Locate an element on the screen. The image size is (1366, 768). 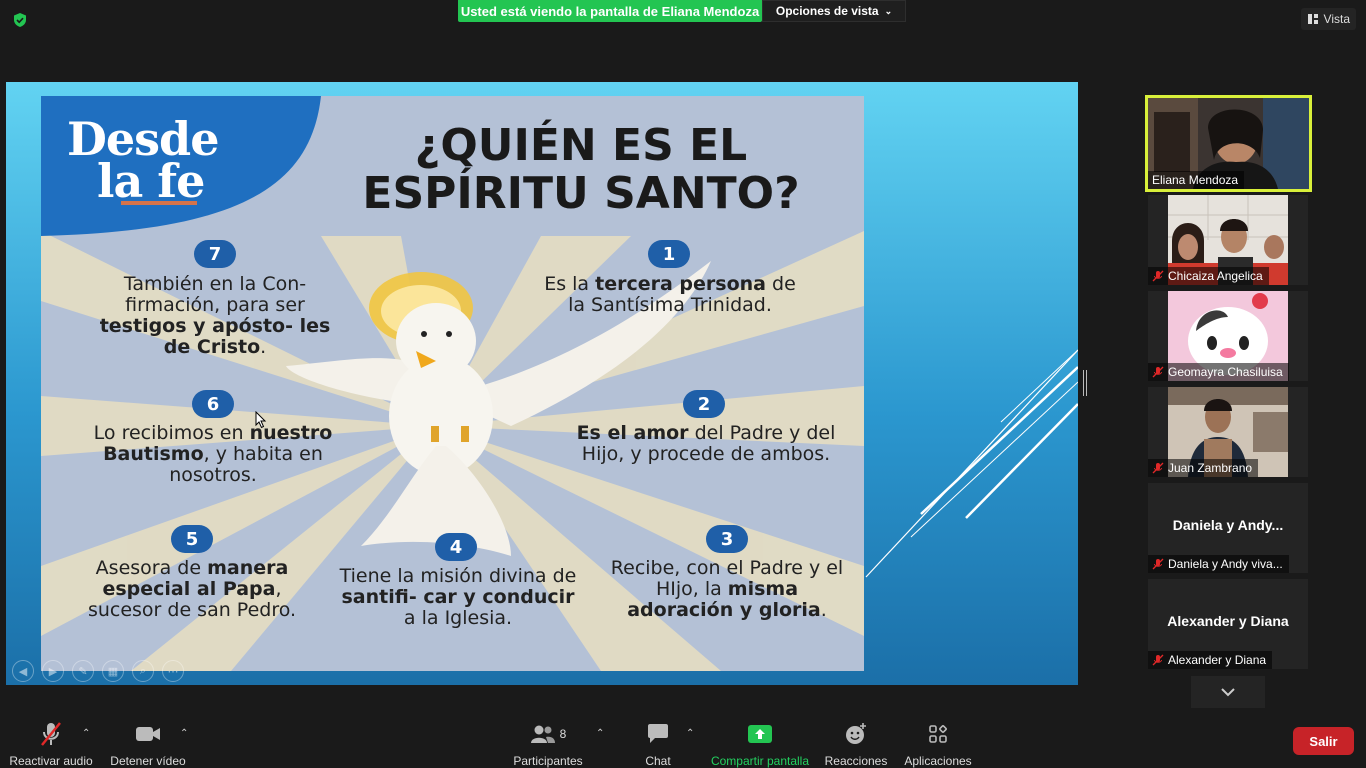
participant-tile-active-speaker: Eliana Mendoza is located at coordinates (1228, 143).